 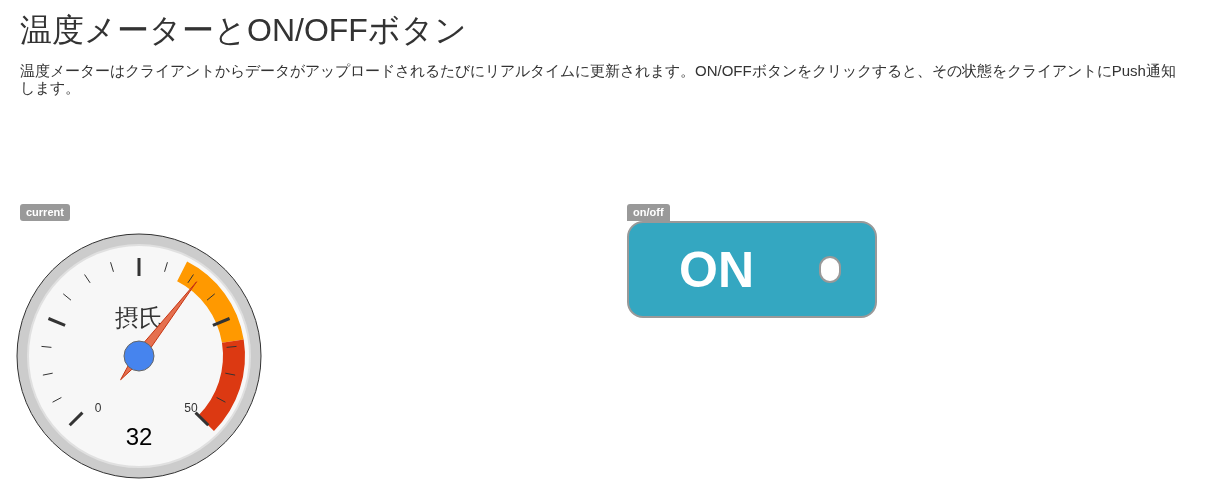 I want to click on toggle-switch: ON, so click(x=752, y=269).